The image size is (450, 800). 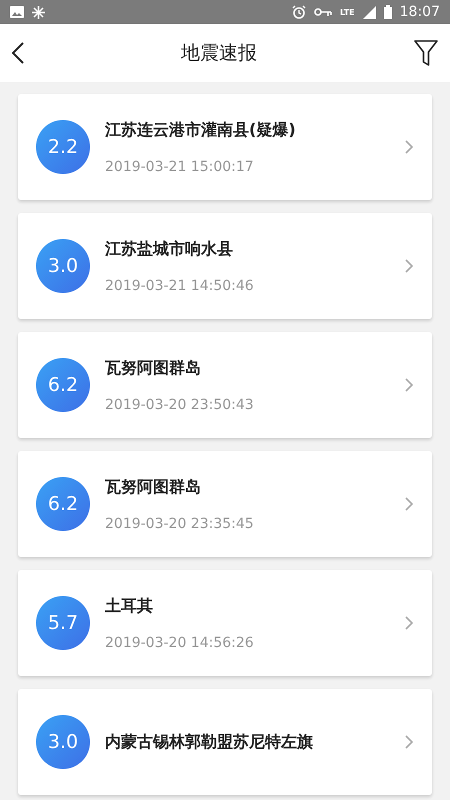 What do you see at coordinates (180, 524) in the screenshot?
I see `quake-time: 2019-03-20 23:35:45` at bounding box center [180, 524].